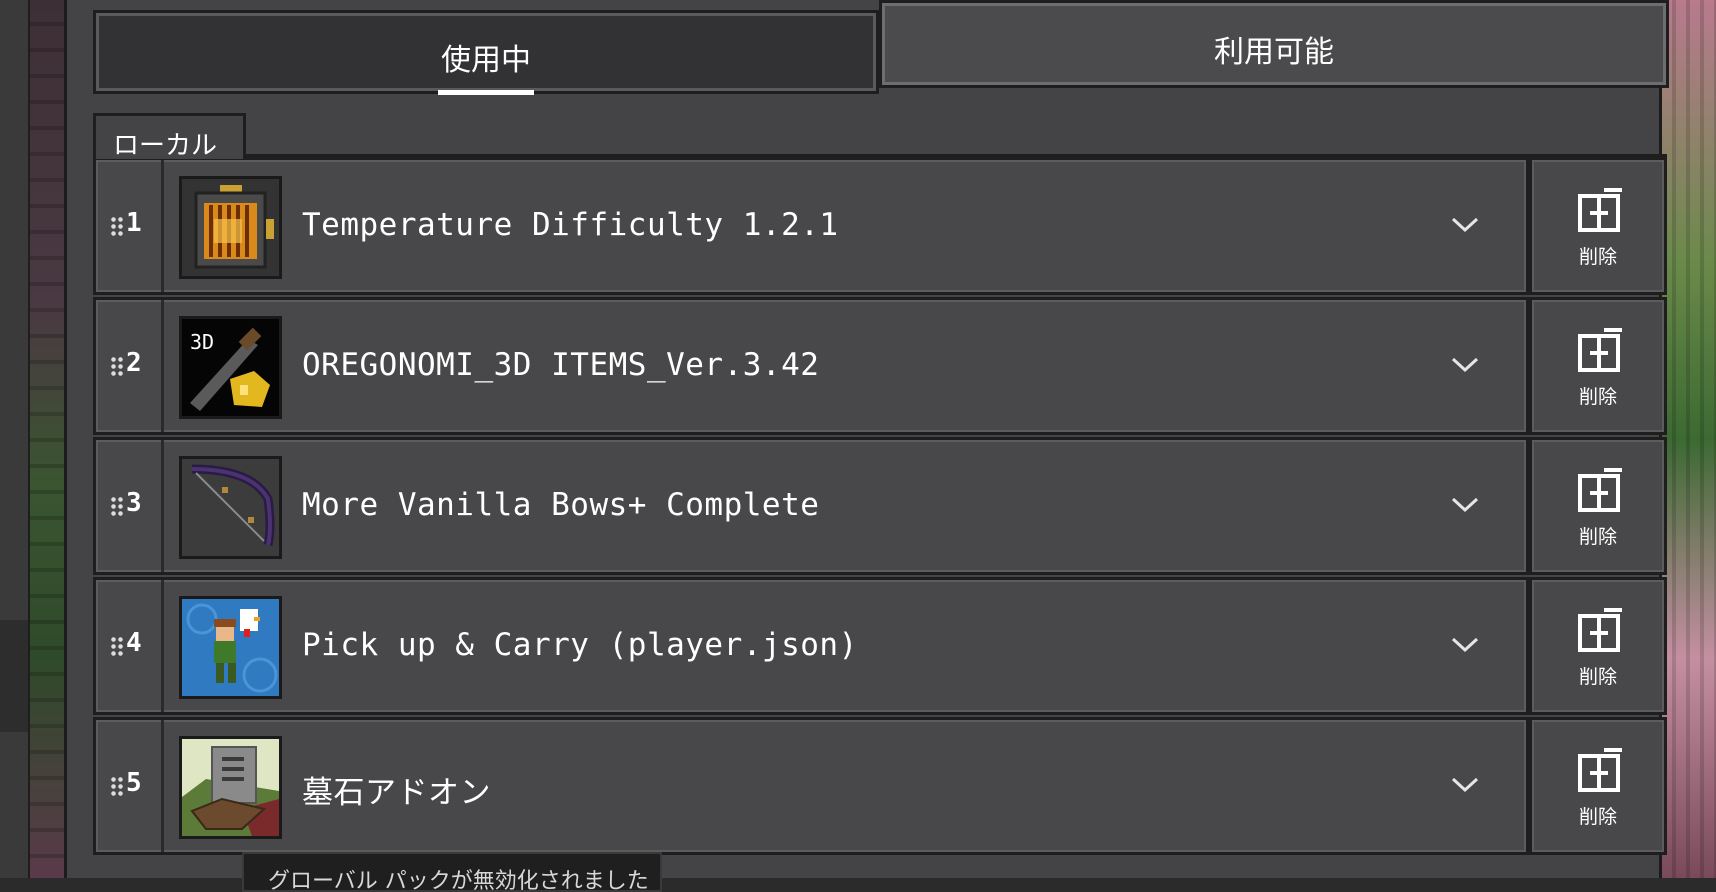 The image size is (1716, 892). I want to click on list-item: 4 Pick up & Carry (player.json) 削除, so click(880, 646).